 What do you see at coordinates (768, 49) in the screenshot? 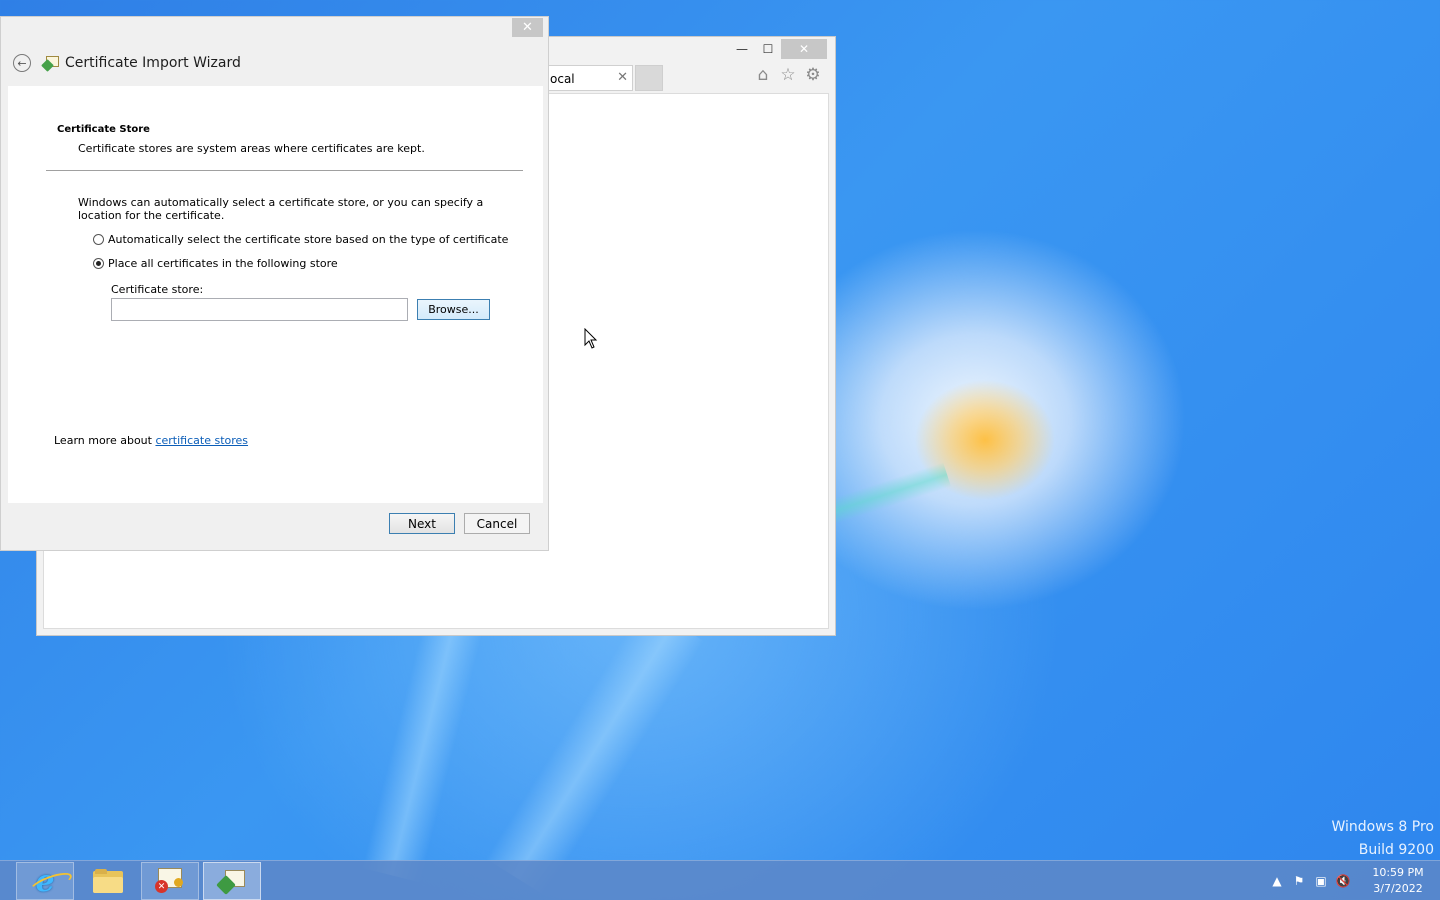
I see `maximize-button: ☐` at bounding box center [768, 49].